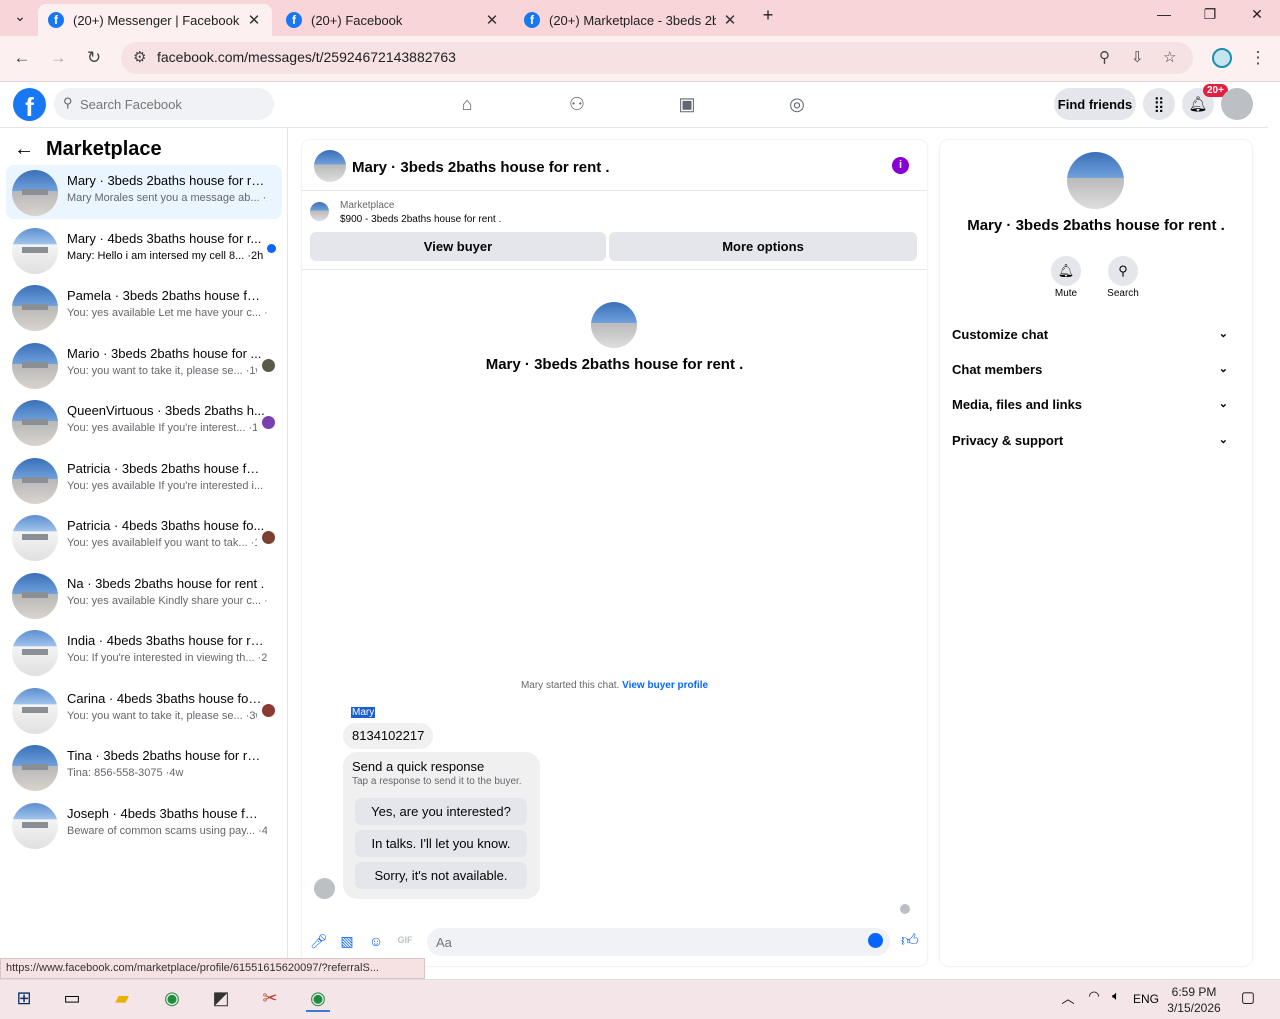 The height and width of the screenshot is (1019, 1280). Describe the element at coordinates (458, 246) in the screenshot. I see `view-buyer-button: View buyer` at that location.